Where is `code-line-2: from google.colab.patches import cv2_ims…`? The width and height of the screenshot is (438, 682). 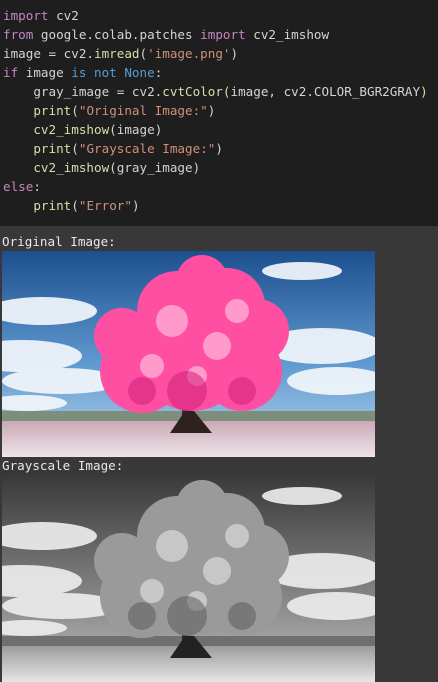 code-line-2: from google.colab.patches import cv2_ims… is located at coordinates (166, 34).